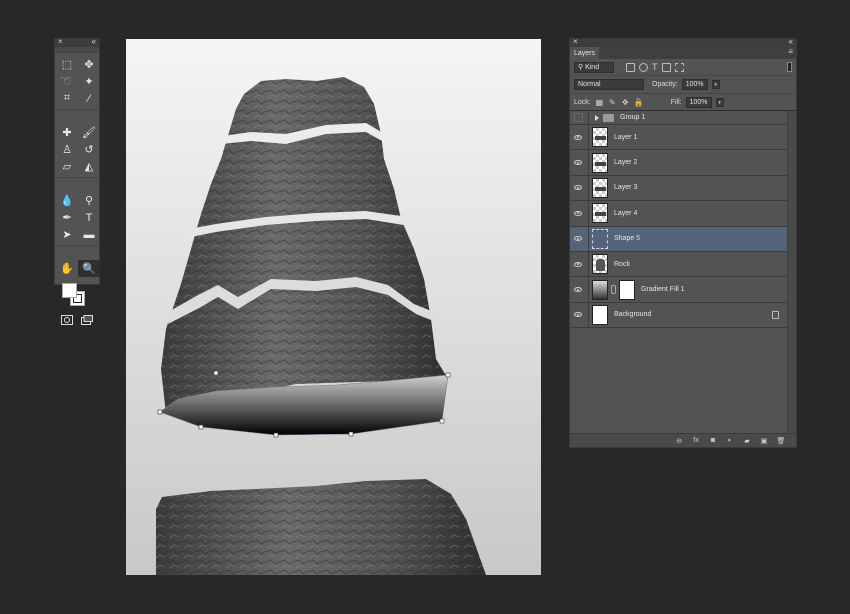 The image size is (850, 614). What do you see at coordinates (67, 320) in the screenshot?
I see `quick-mask-icon` at bounding box center [67, 320].